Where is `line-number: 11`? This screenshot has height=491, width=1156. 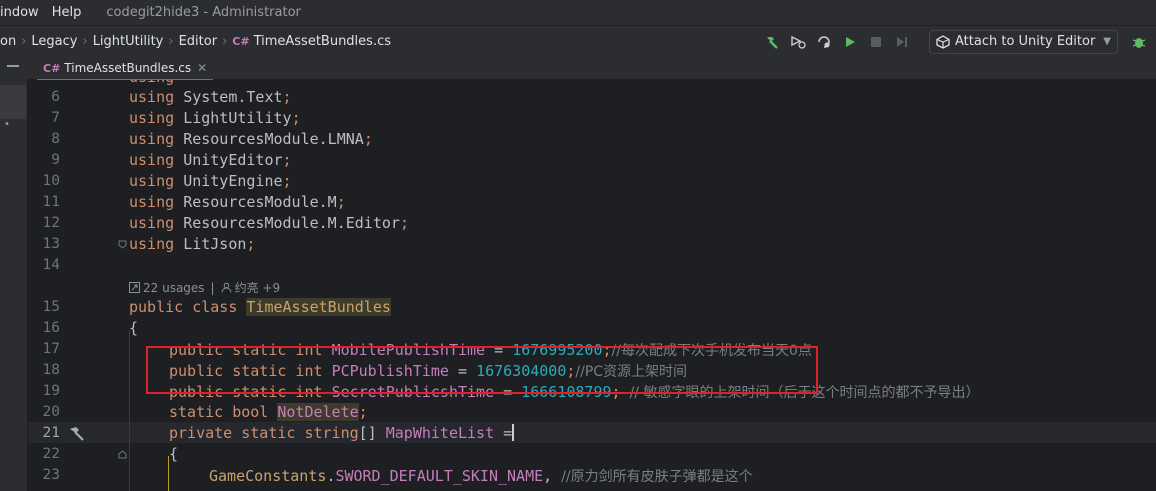
line-number: 11 is located at coordinates (51, 202).